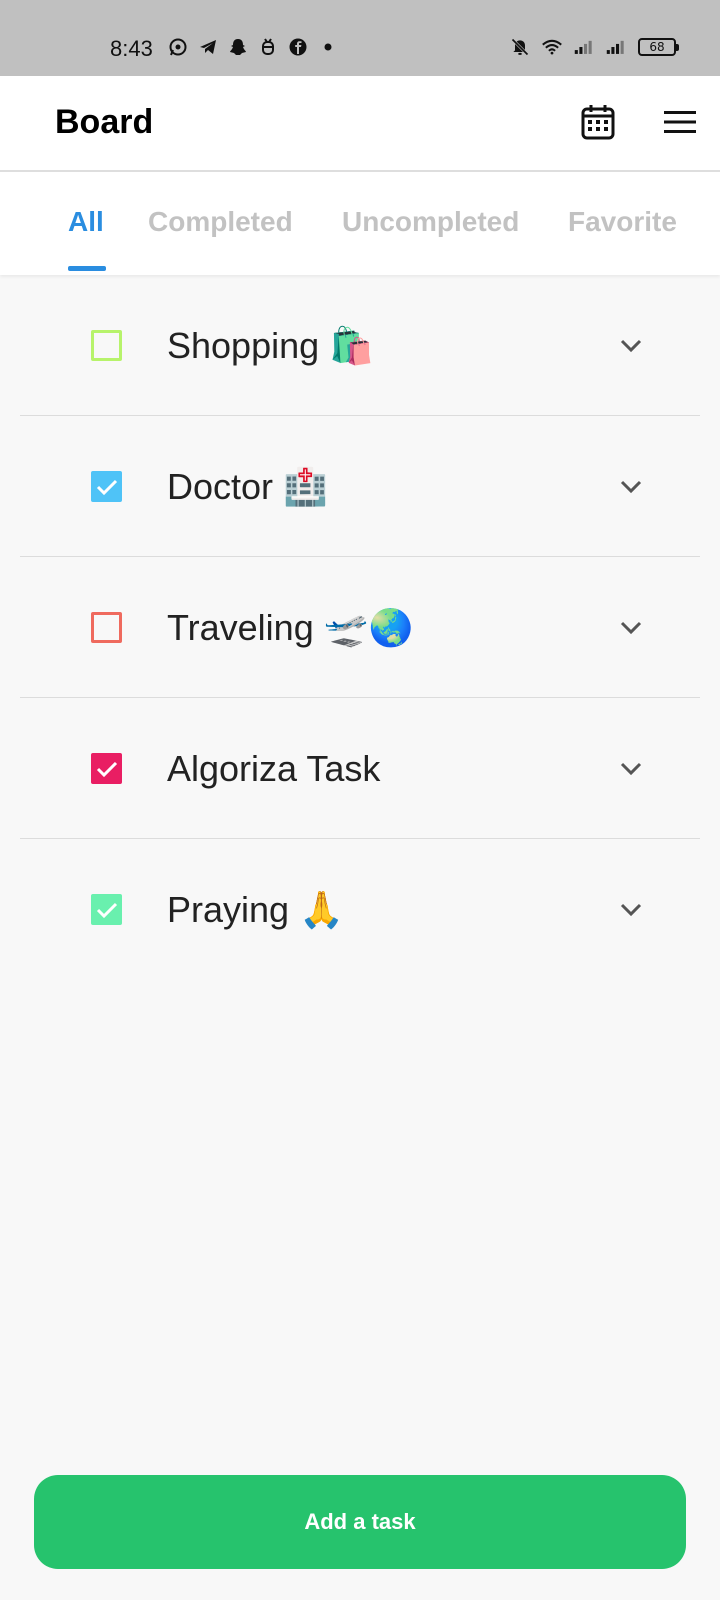 Image resolution: width=720 pixels, height=1600 pixels. I want to click on tab-all: All, so click(86, 222).